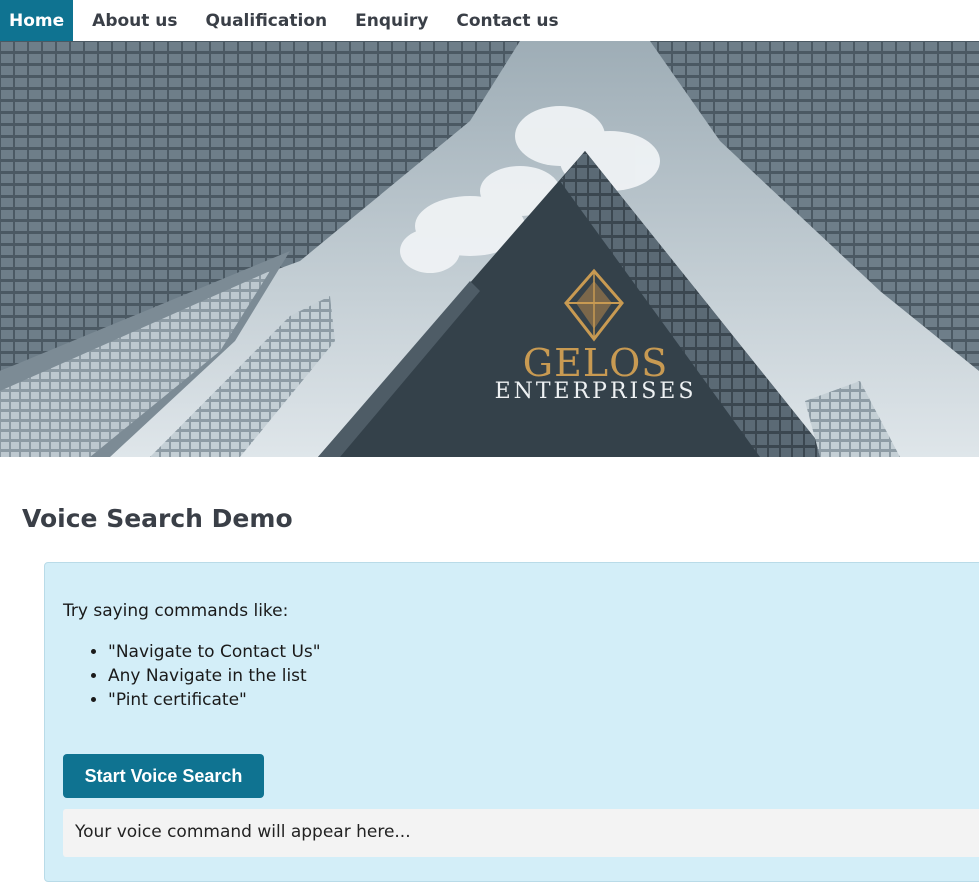 Image resolution: width=979 pixels, height=882 pixels. I want to click on list-item: Any Navigate in the list, so click(214, 676).